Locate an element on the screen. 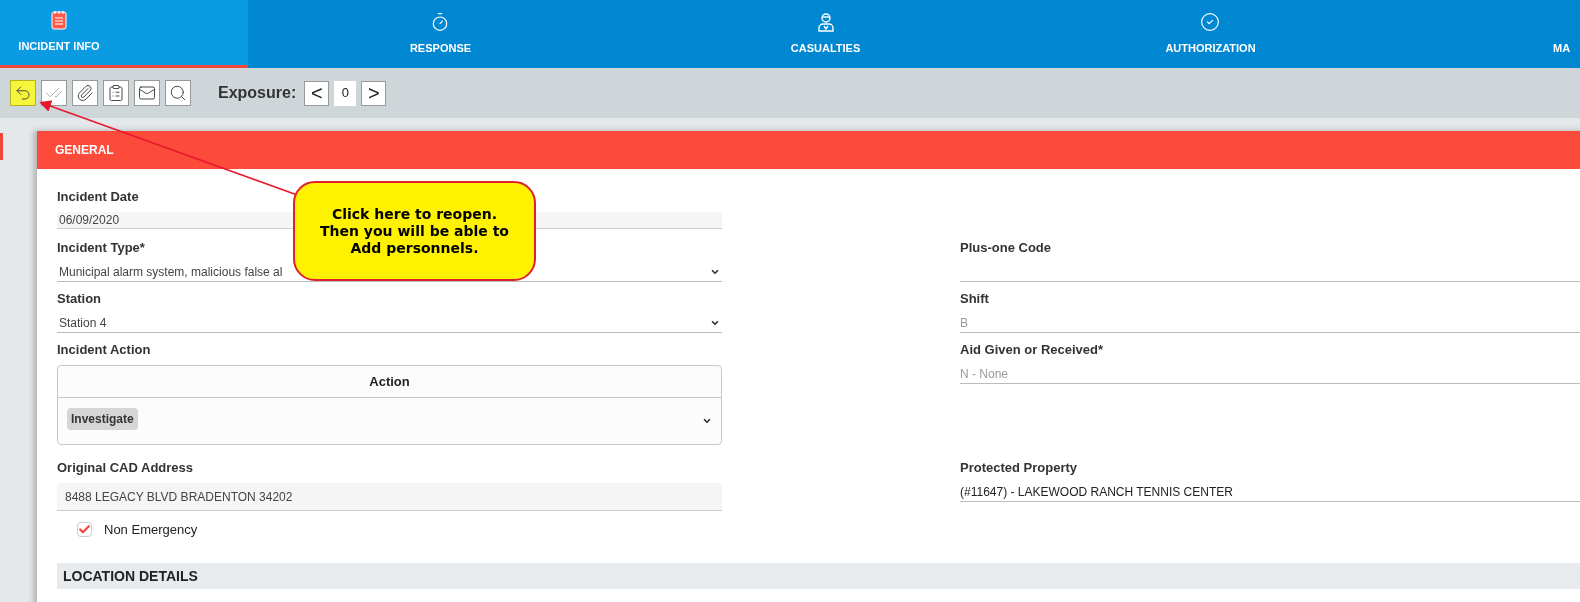  callout-text: Click here to reopen. is located at coordinates (414, 214).